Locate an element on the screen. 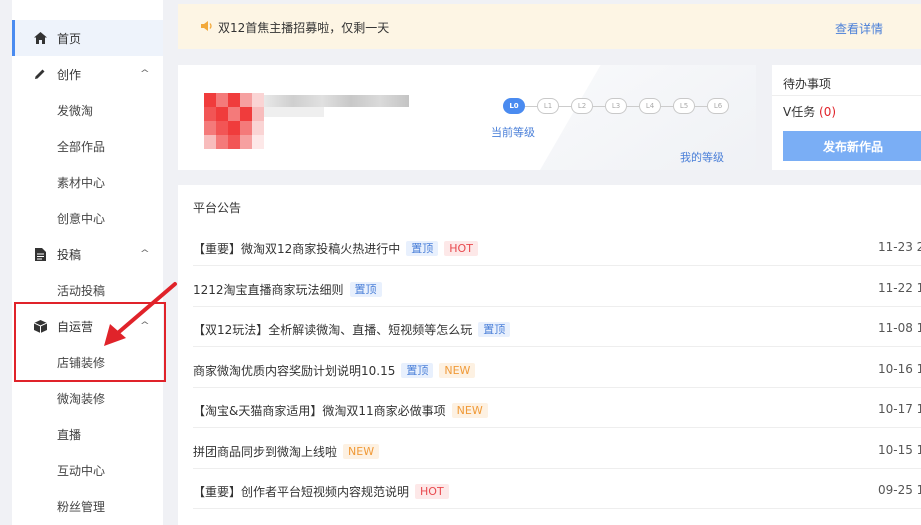  sidebar-item-label: 创作 is located at coordinates (69, 74).